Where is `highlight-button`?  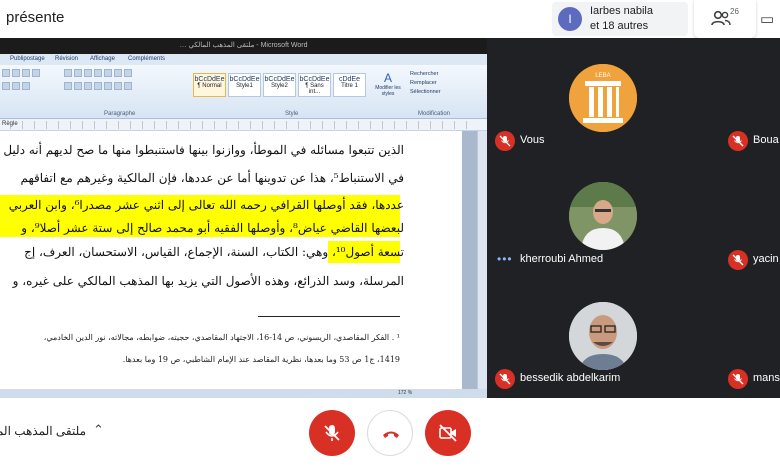 highlight-button is located at coordinates (16, 86).